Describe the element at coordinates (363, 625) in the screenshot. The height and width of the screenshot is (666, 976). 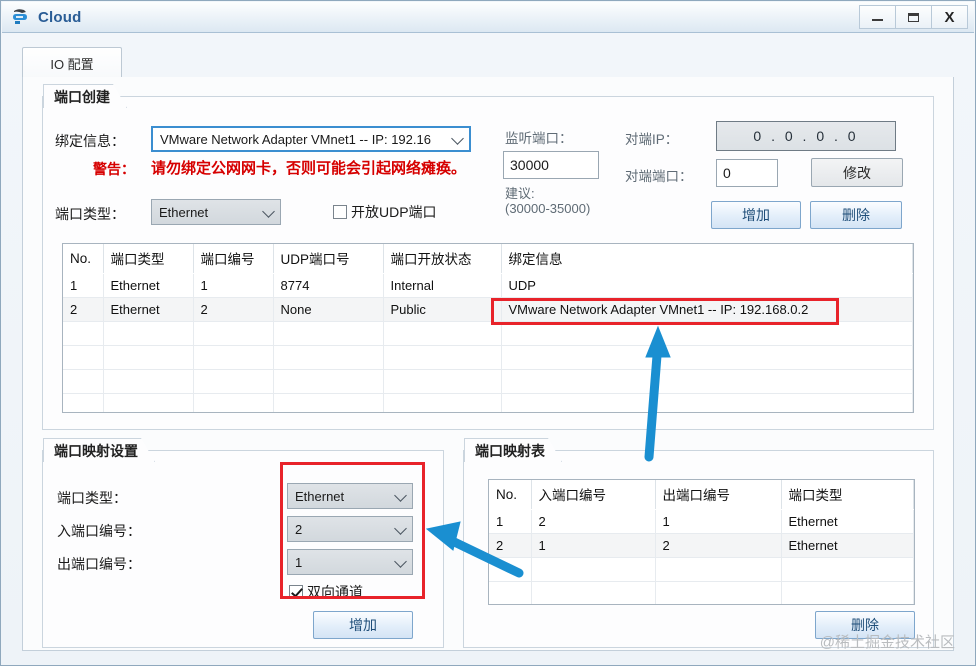
I see `add-mapping-button: 增加` at that location.